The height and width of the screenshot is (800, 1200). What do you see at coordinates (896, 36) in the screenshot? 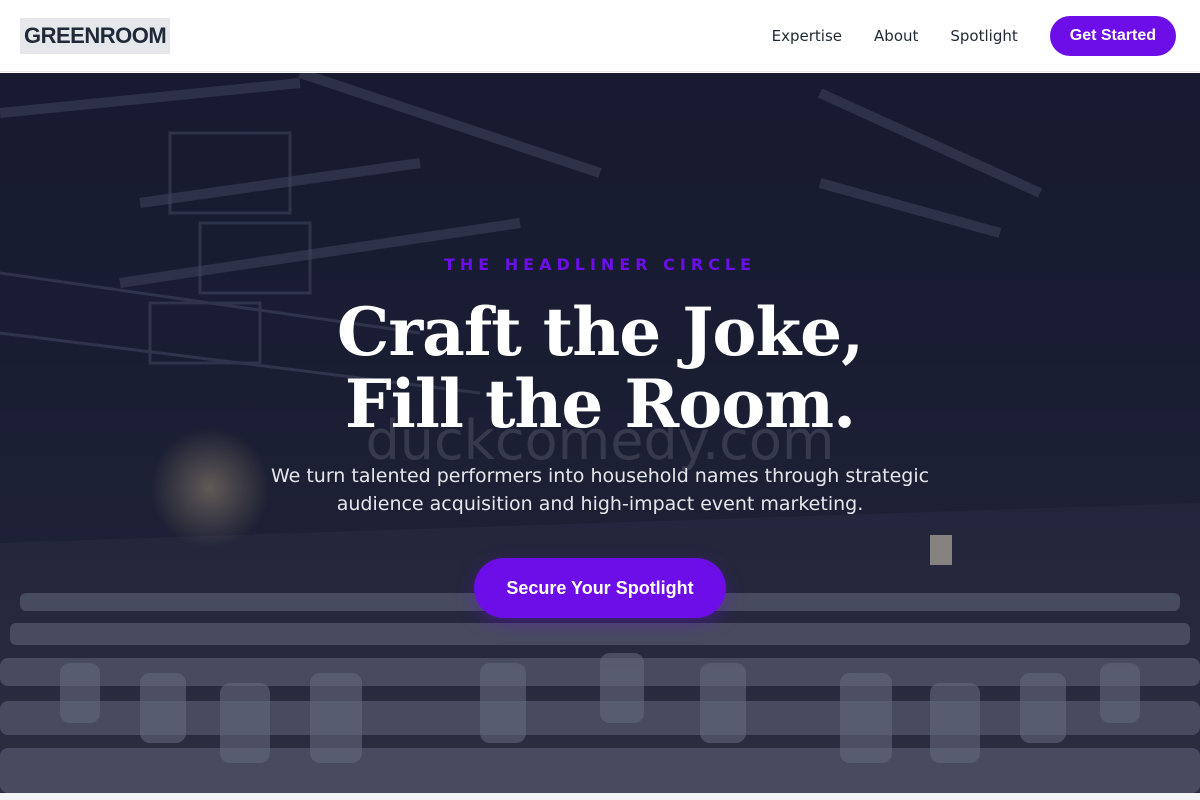
I see `nav-link-about: About` at bounding box center [896, 36].